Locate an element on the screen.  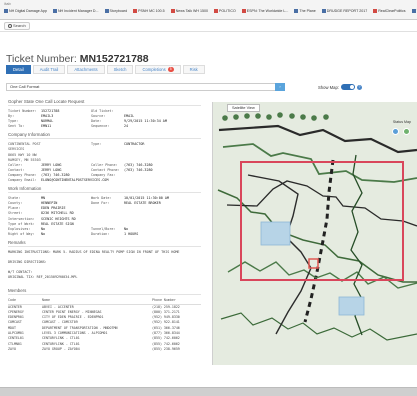
show-map-toggle is located at coordinates (347, 87).